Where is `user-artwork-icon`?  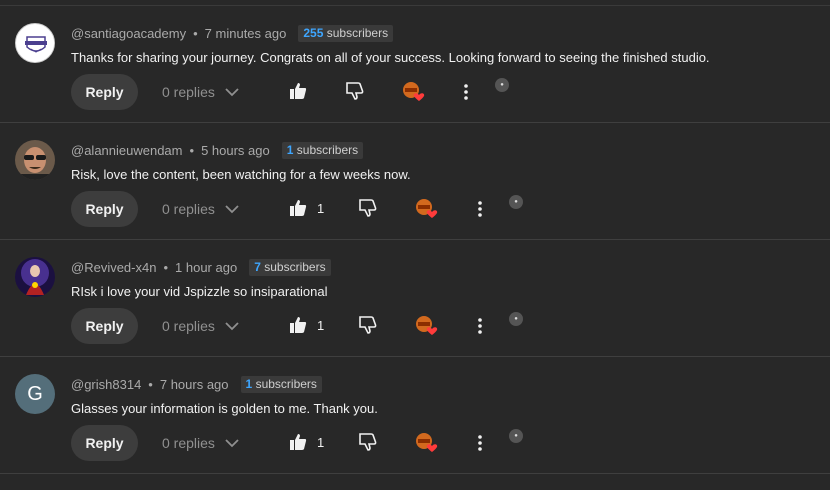
user-artwork-icon is located at coordinates (35, 277).